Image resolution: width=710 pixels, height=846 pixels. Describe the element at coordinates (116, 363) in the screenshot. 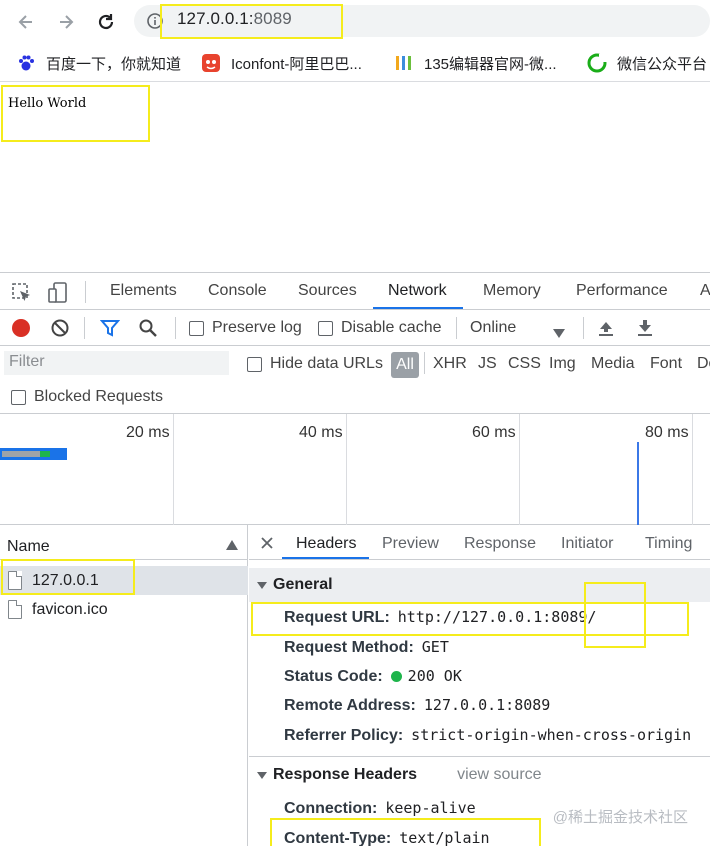

I see `filter-input: Filter` at that location.